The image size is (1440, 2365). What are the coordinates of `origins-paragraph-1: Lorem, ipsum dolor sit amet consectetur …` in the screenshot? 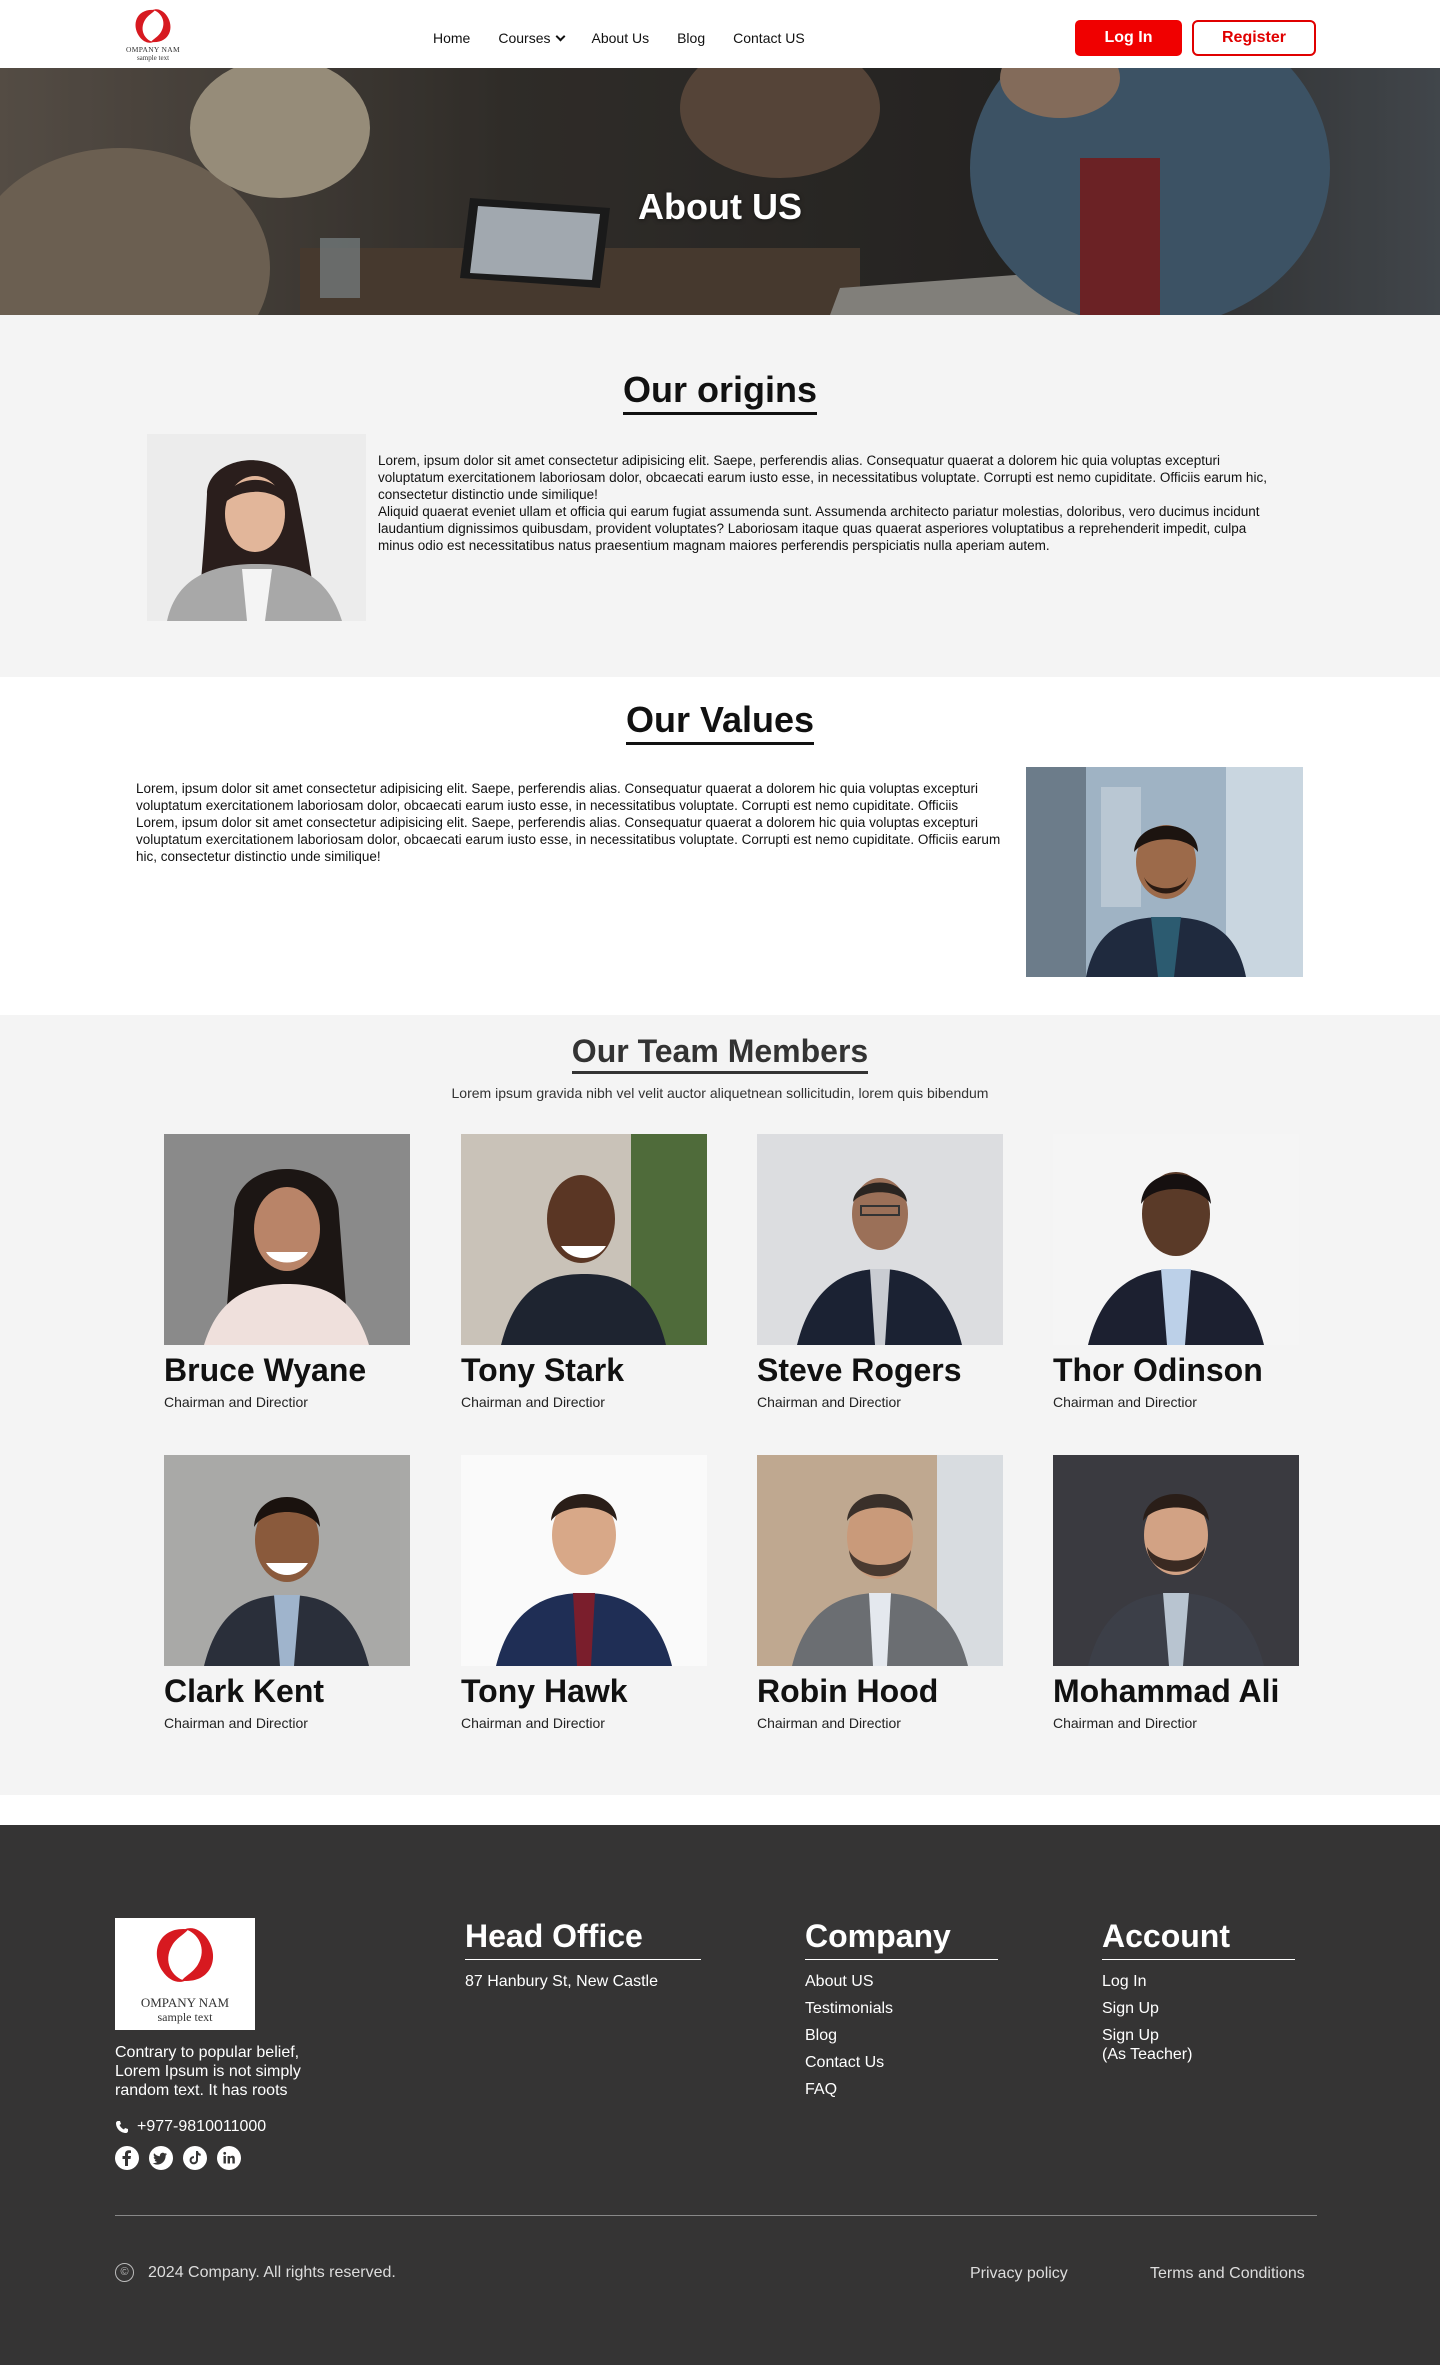 It's located at (822, 477).